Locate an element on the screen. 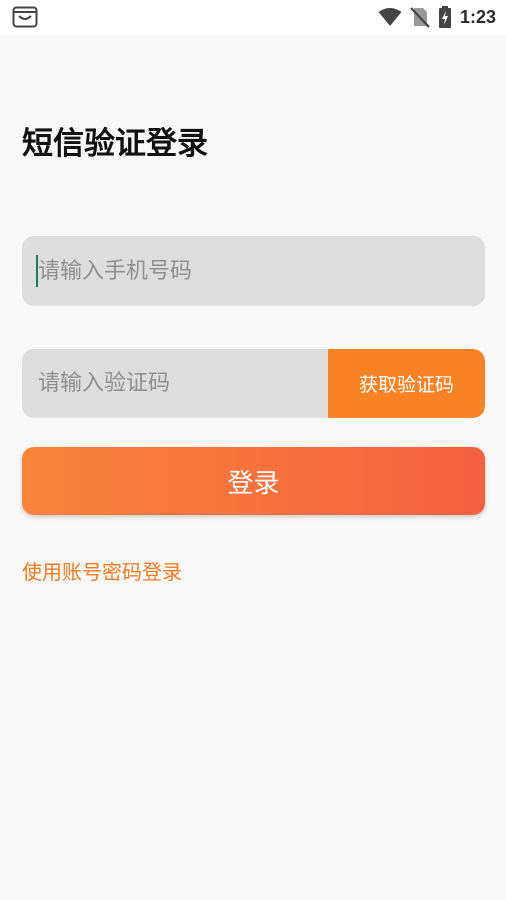  page-title: 短信验证登录 is located at coordinates (115, 144).